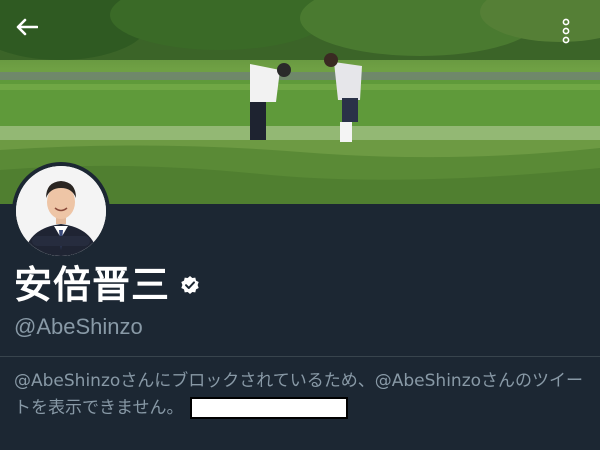 The image size is (600, 450). What do you see at coordinates (576, 35) in the screenshot?
I see `more-options-button` at bounding box center [576, 35].